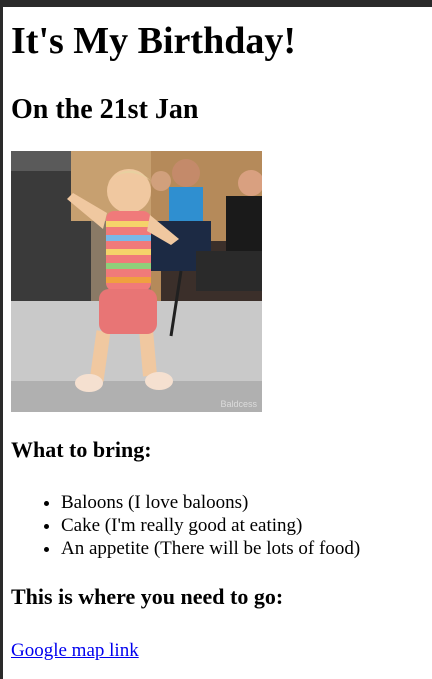  What do you see at coordinates (1, 339) in the screenshot?
I see `window-left-border` at bounding box center [1, 339].